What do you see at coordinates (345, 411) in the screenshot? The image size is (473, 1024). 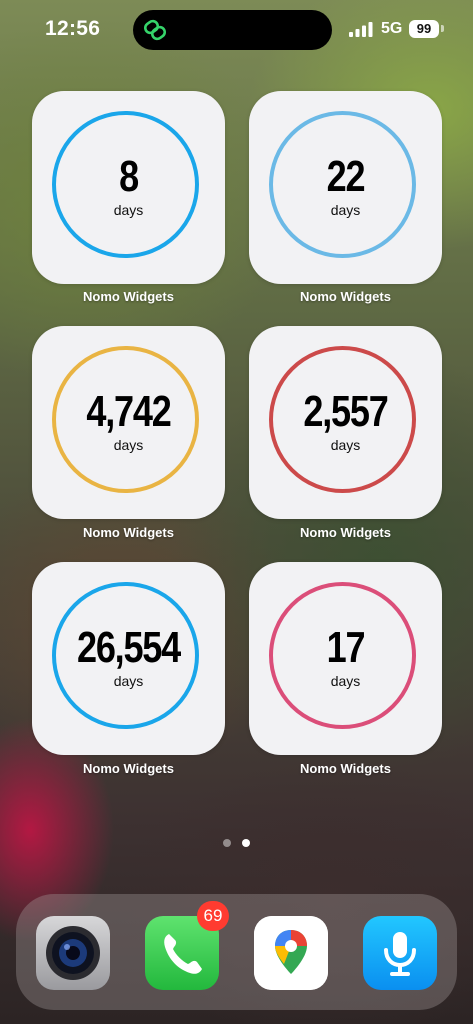 I see `day-count: 2,557` at bounding box center [345, 411].